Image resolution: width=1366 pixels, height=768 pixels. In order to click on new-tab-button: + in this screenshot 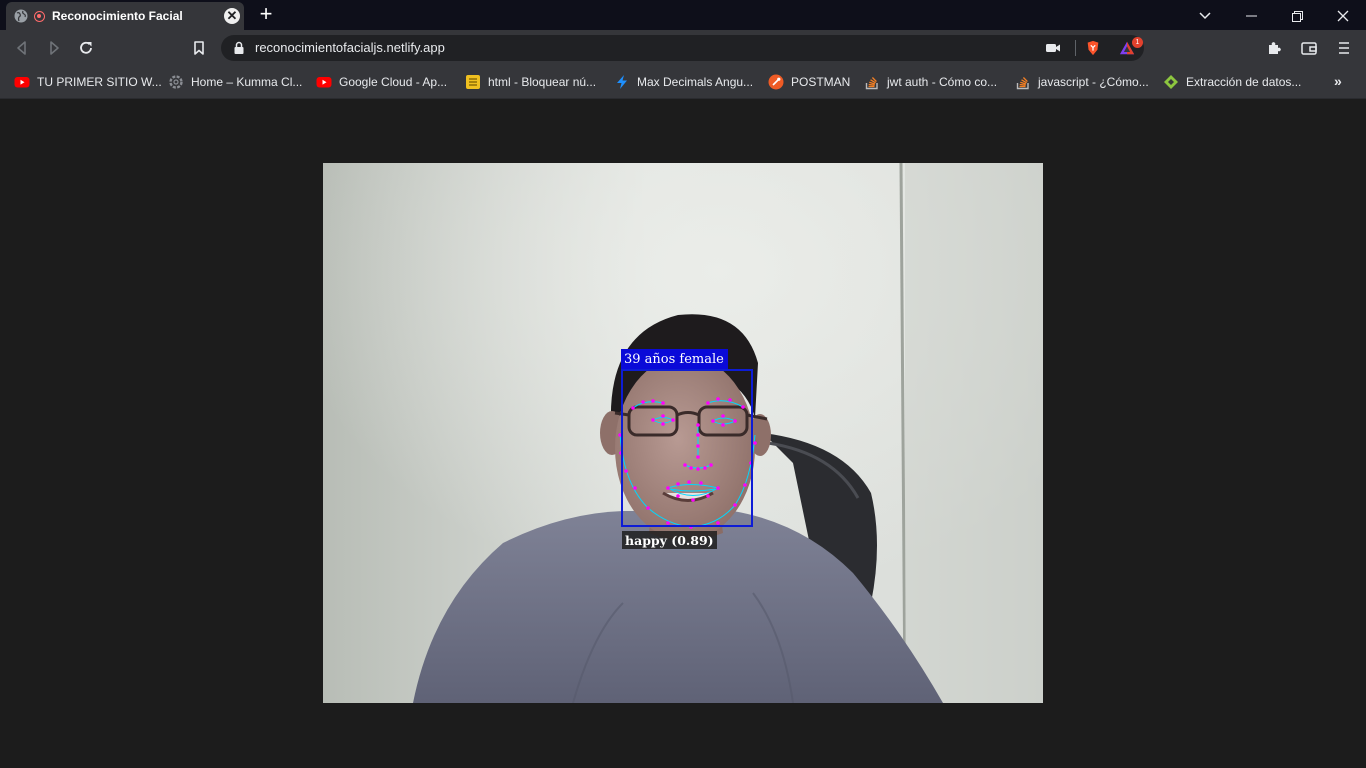, I will do `click(266, 14)`.